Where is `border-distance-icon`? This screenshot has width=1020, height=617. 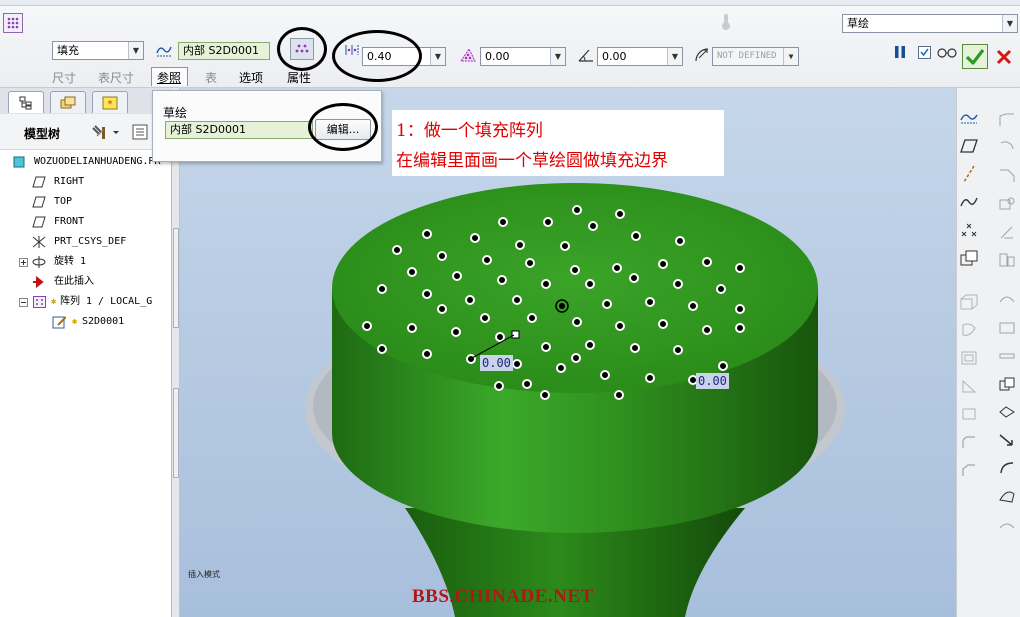
border-distance-icon is located at coordinates (468, 55).